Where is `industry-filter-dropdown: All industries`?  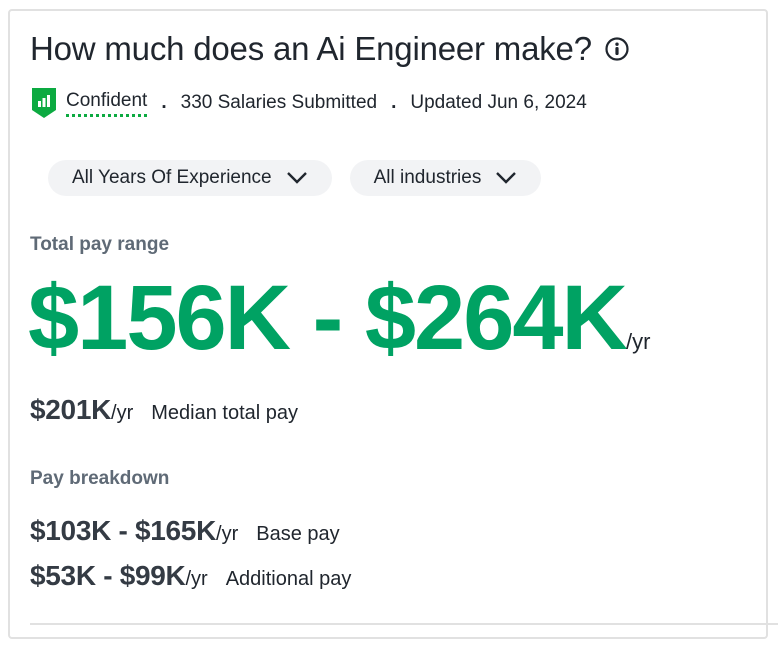
industry-filter-dropdown: All industries is located at coordinates (445, 178).